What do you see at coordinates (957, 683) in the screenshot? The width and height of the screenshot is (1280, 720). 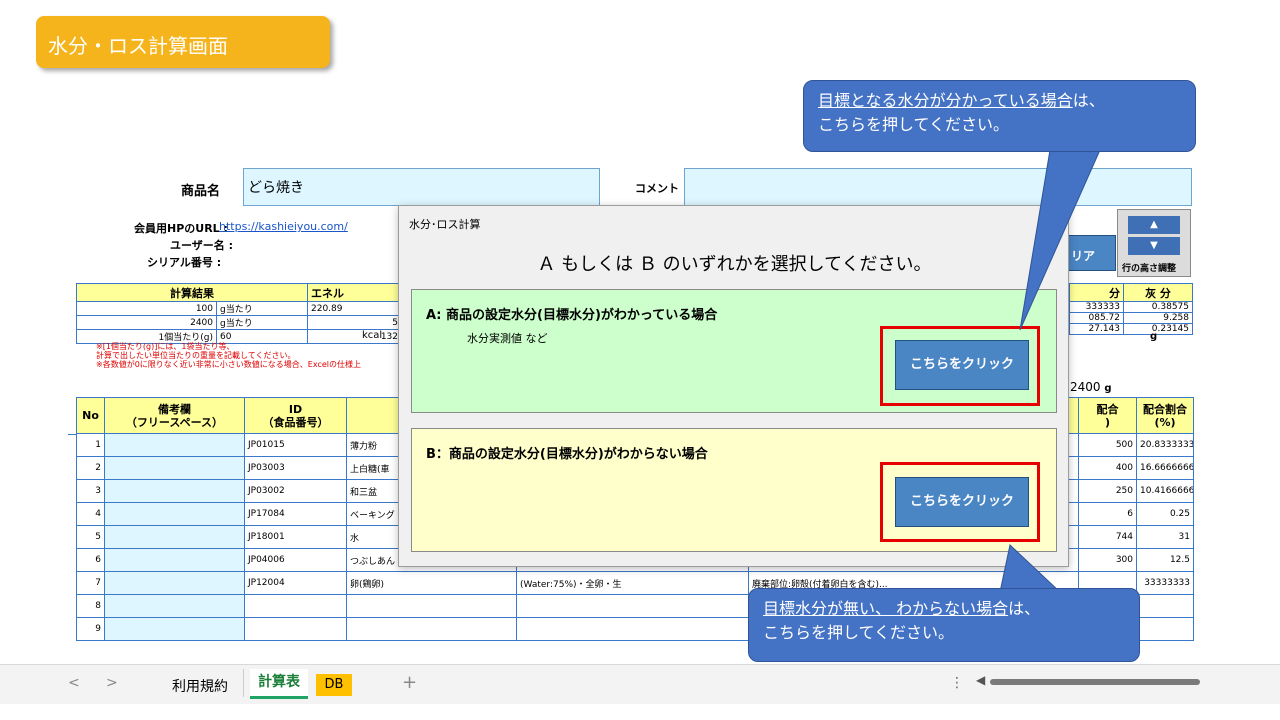 I see `more-options-icon: ⋮` at bounding box center [957, 683].